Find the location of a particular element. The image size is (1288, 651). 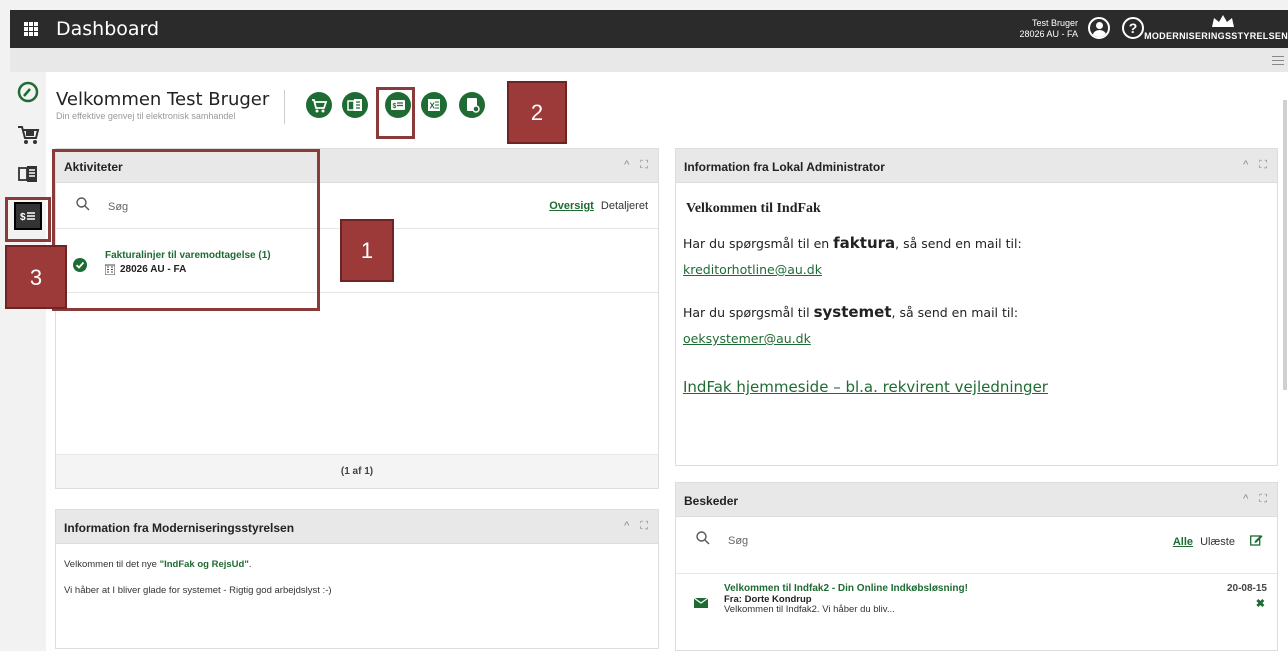

filter-unread-link: Ulæste is located at coordinates (1217, 542).